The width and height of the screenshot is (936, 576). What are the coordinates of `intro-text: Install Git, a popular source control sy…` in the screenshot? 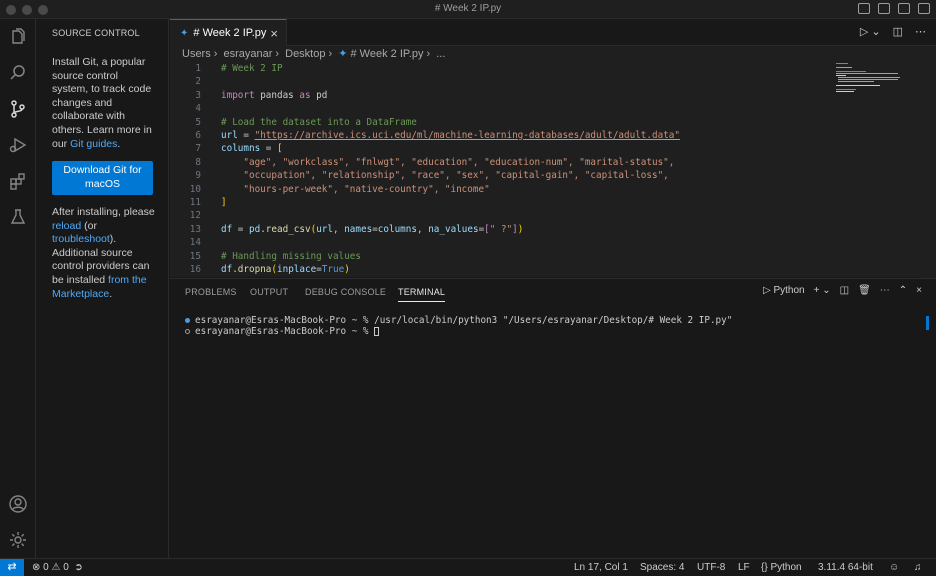 It's located at (102, 103).